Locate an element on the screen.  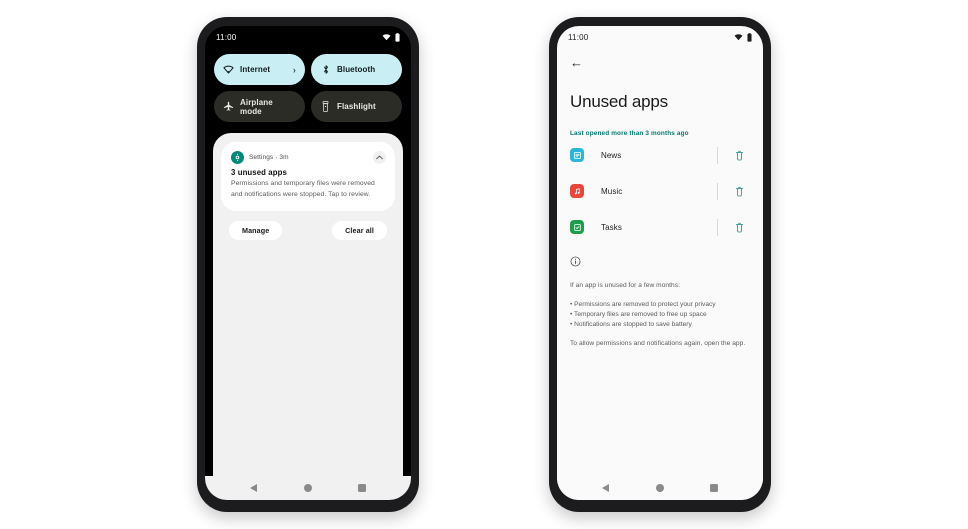
tile-bluetooth: Bluetooth is located at coordinates (356, 69).